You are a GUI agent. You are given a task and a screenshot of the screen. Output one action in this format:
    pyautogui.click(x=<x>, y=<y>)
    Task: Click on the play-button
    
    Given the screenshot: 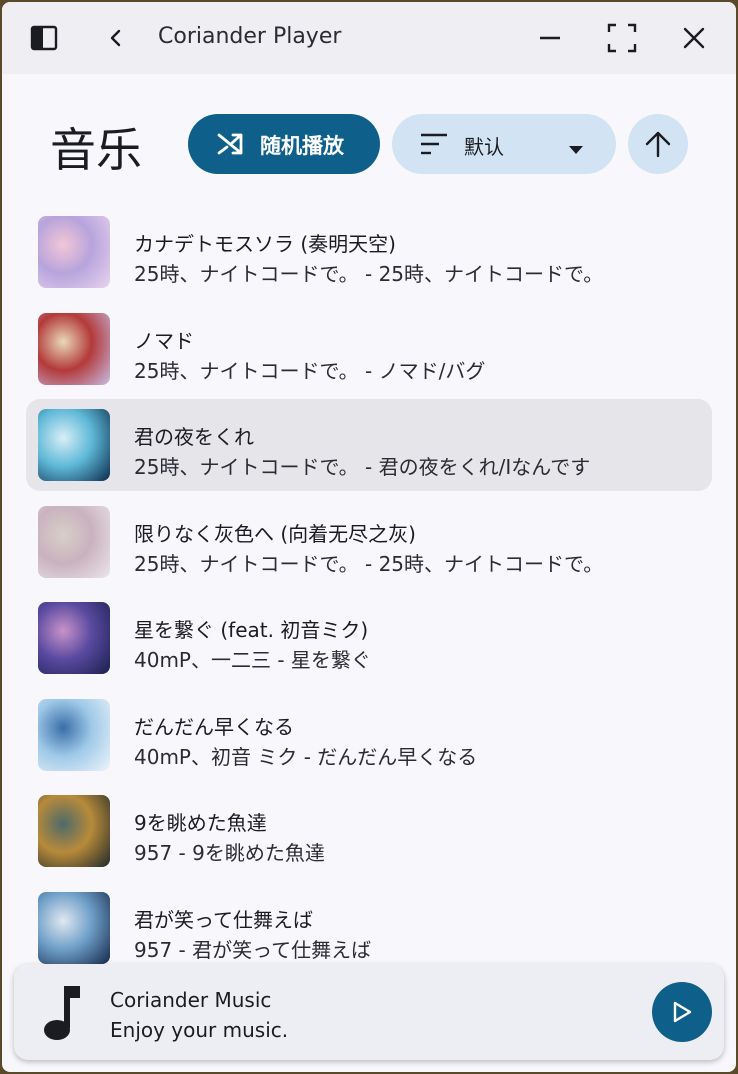 What is the action you would take?
    pyautogui.click(x=682, y=1012)
    